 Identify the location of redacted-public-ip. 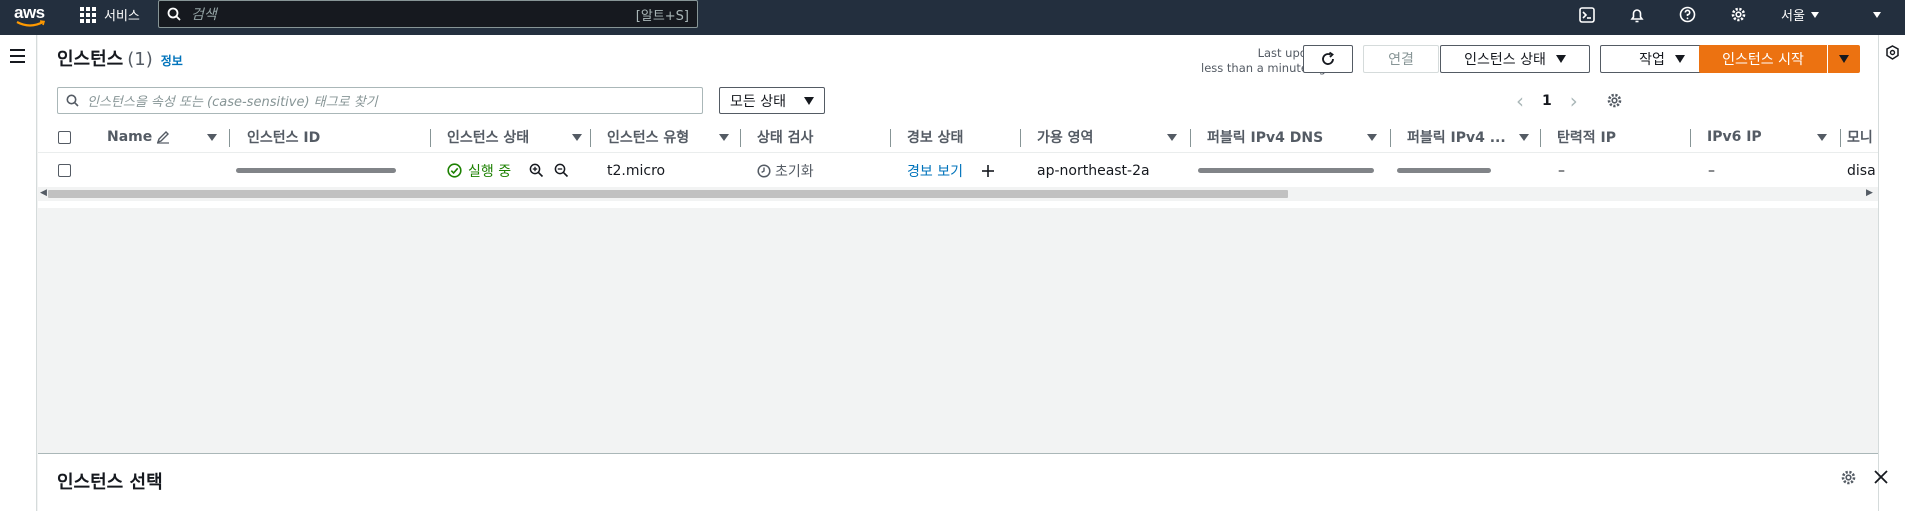
(1444, 170).